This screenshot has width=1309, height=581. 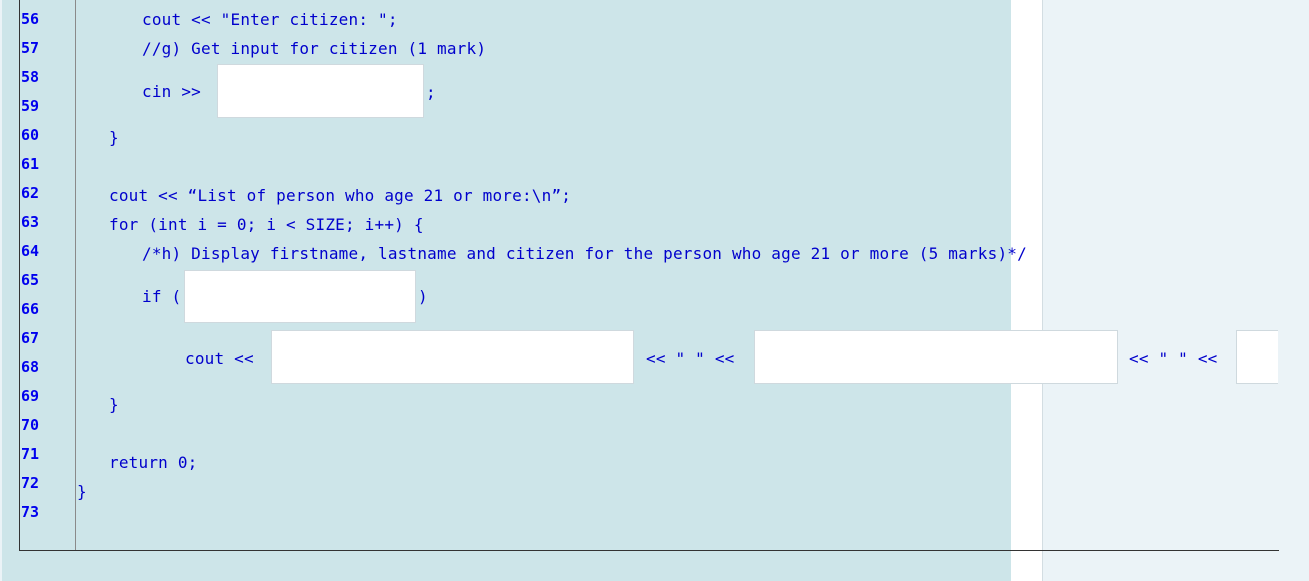 I want to click on if-condition-input, so click(x=300, y=296).